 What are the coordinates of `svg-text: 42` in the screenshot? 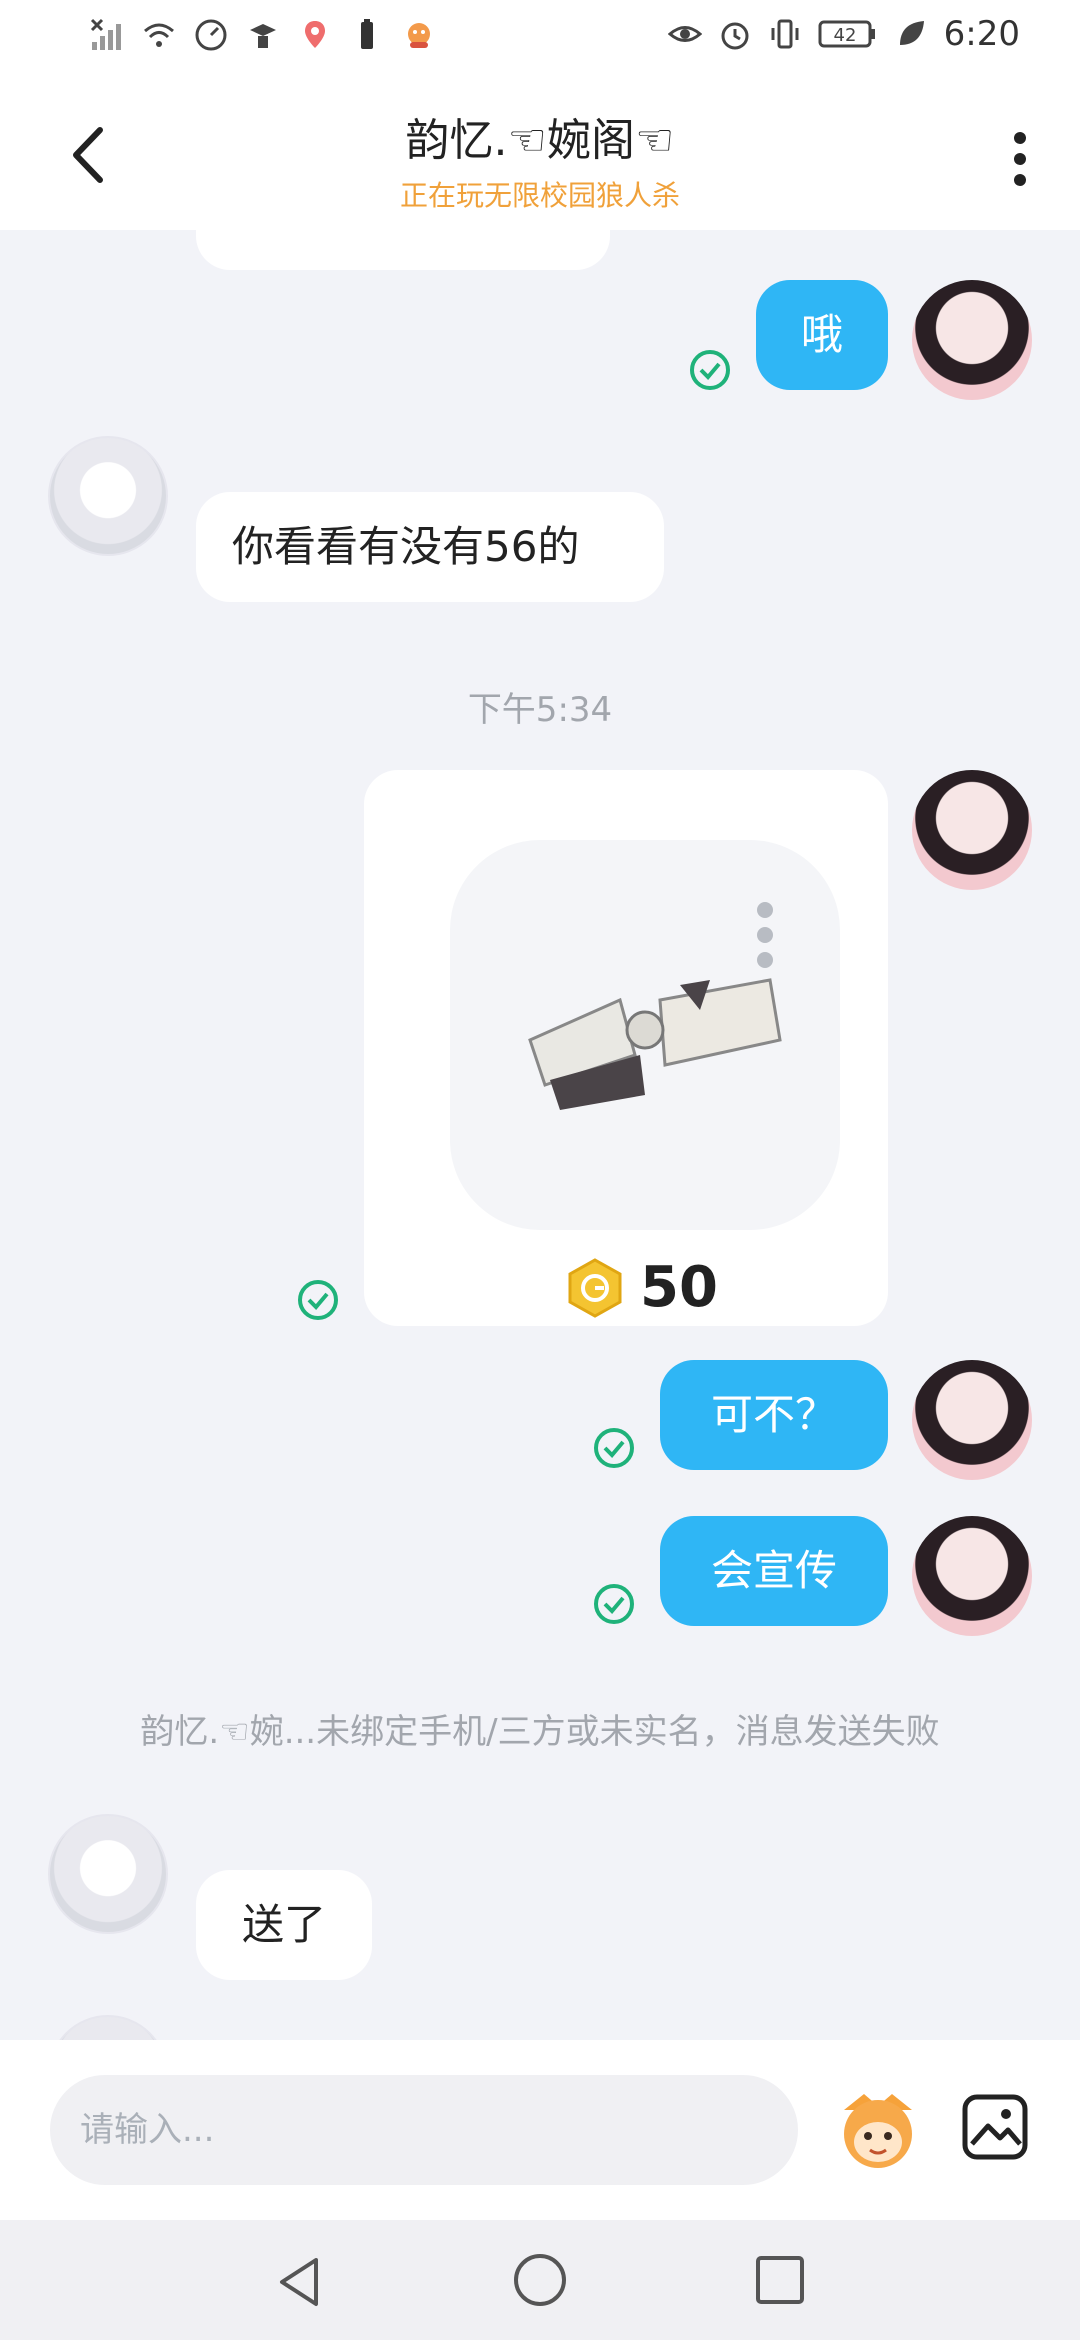 It's located at (844, 35).